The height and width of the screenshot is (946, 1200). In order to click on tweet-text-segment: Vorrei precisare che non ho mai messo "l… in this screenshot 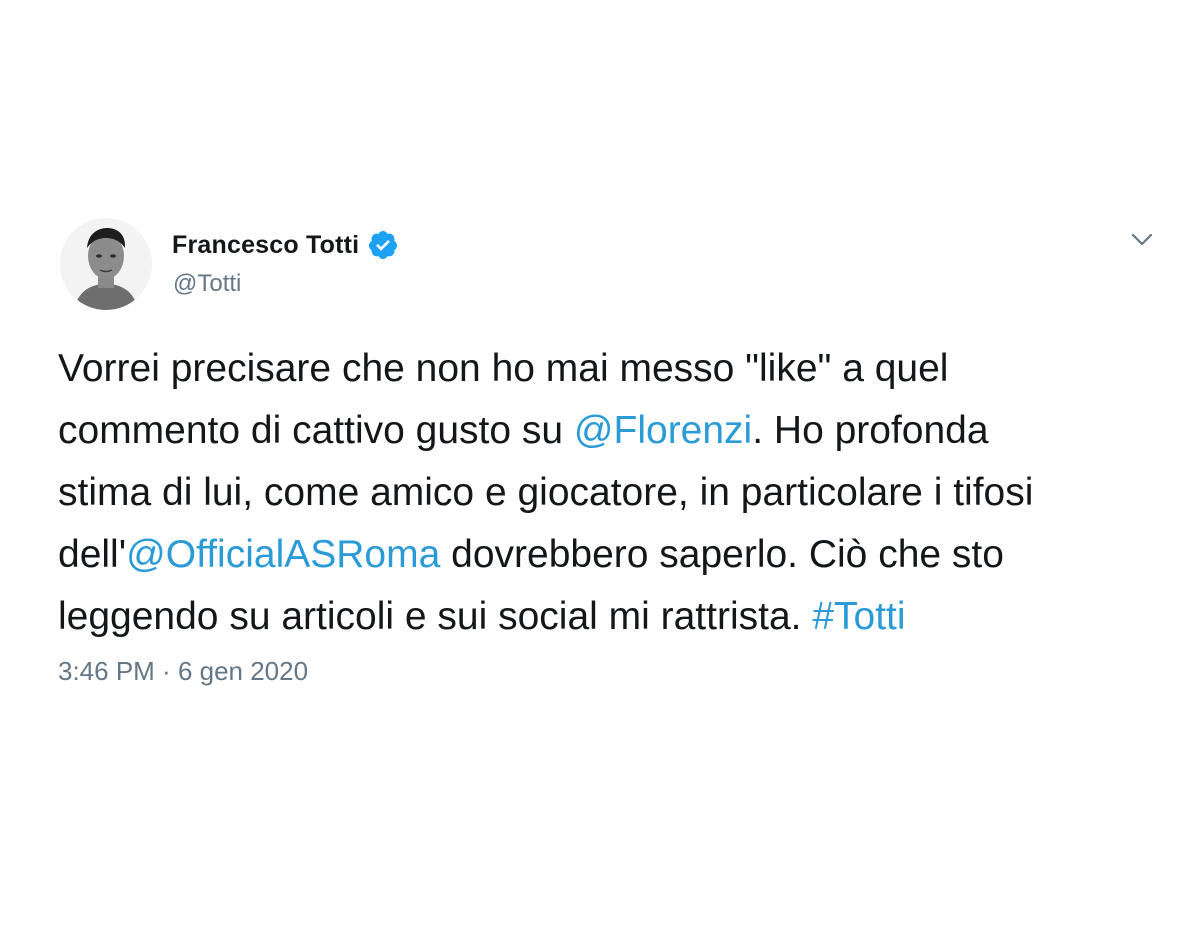, I will do `click(503, 368)`.